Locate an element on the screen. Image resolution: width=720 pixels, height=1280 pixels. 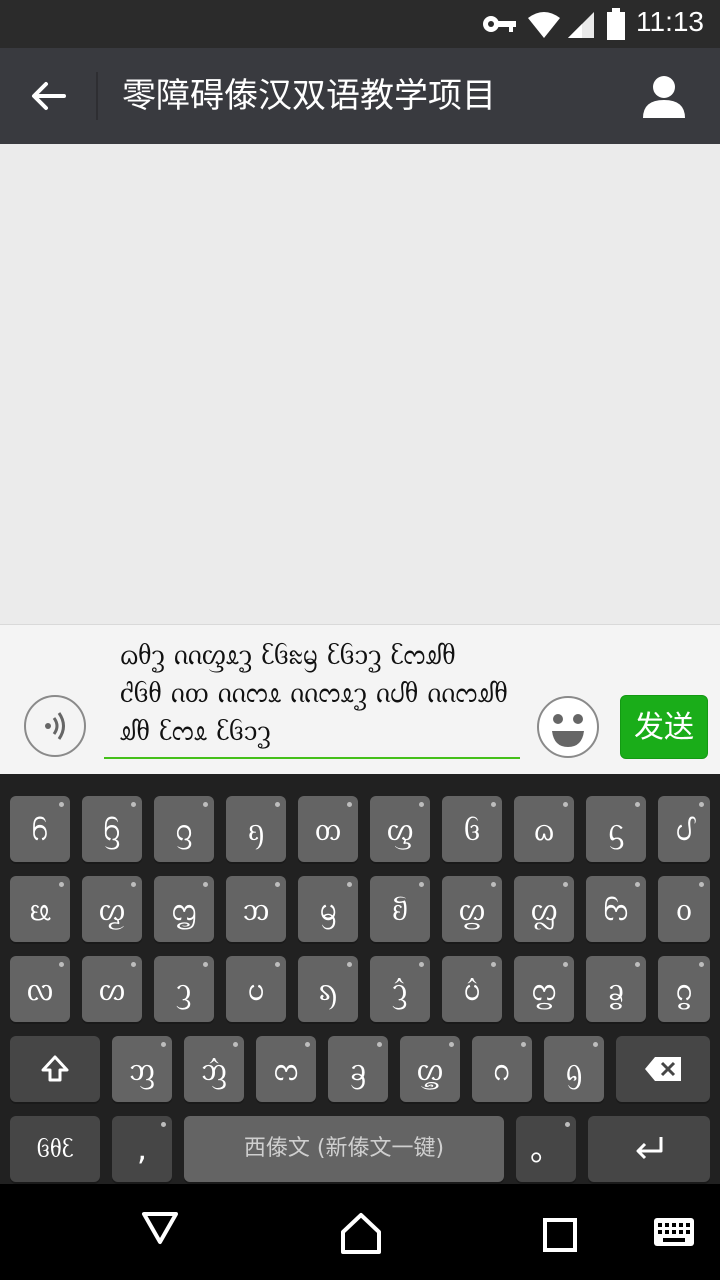
backspace-icon is located at coordinates (663, 1069).